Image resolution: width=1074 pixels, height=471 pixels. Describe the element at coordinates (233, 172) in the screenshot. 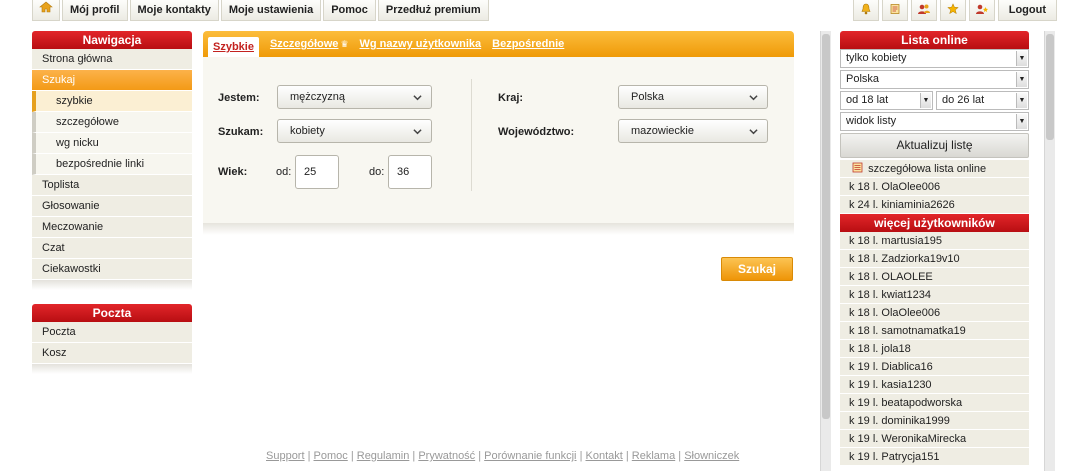

I see `age-label: Wiek:` at that location.